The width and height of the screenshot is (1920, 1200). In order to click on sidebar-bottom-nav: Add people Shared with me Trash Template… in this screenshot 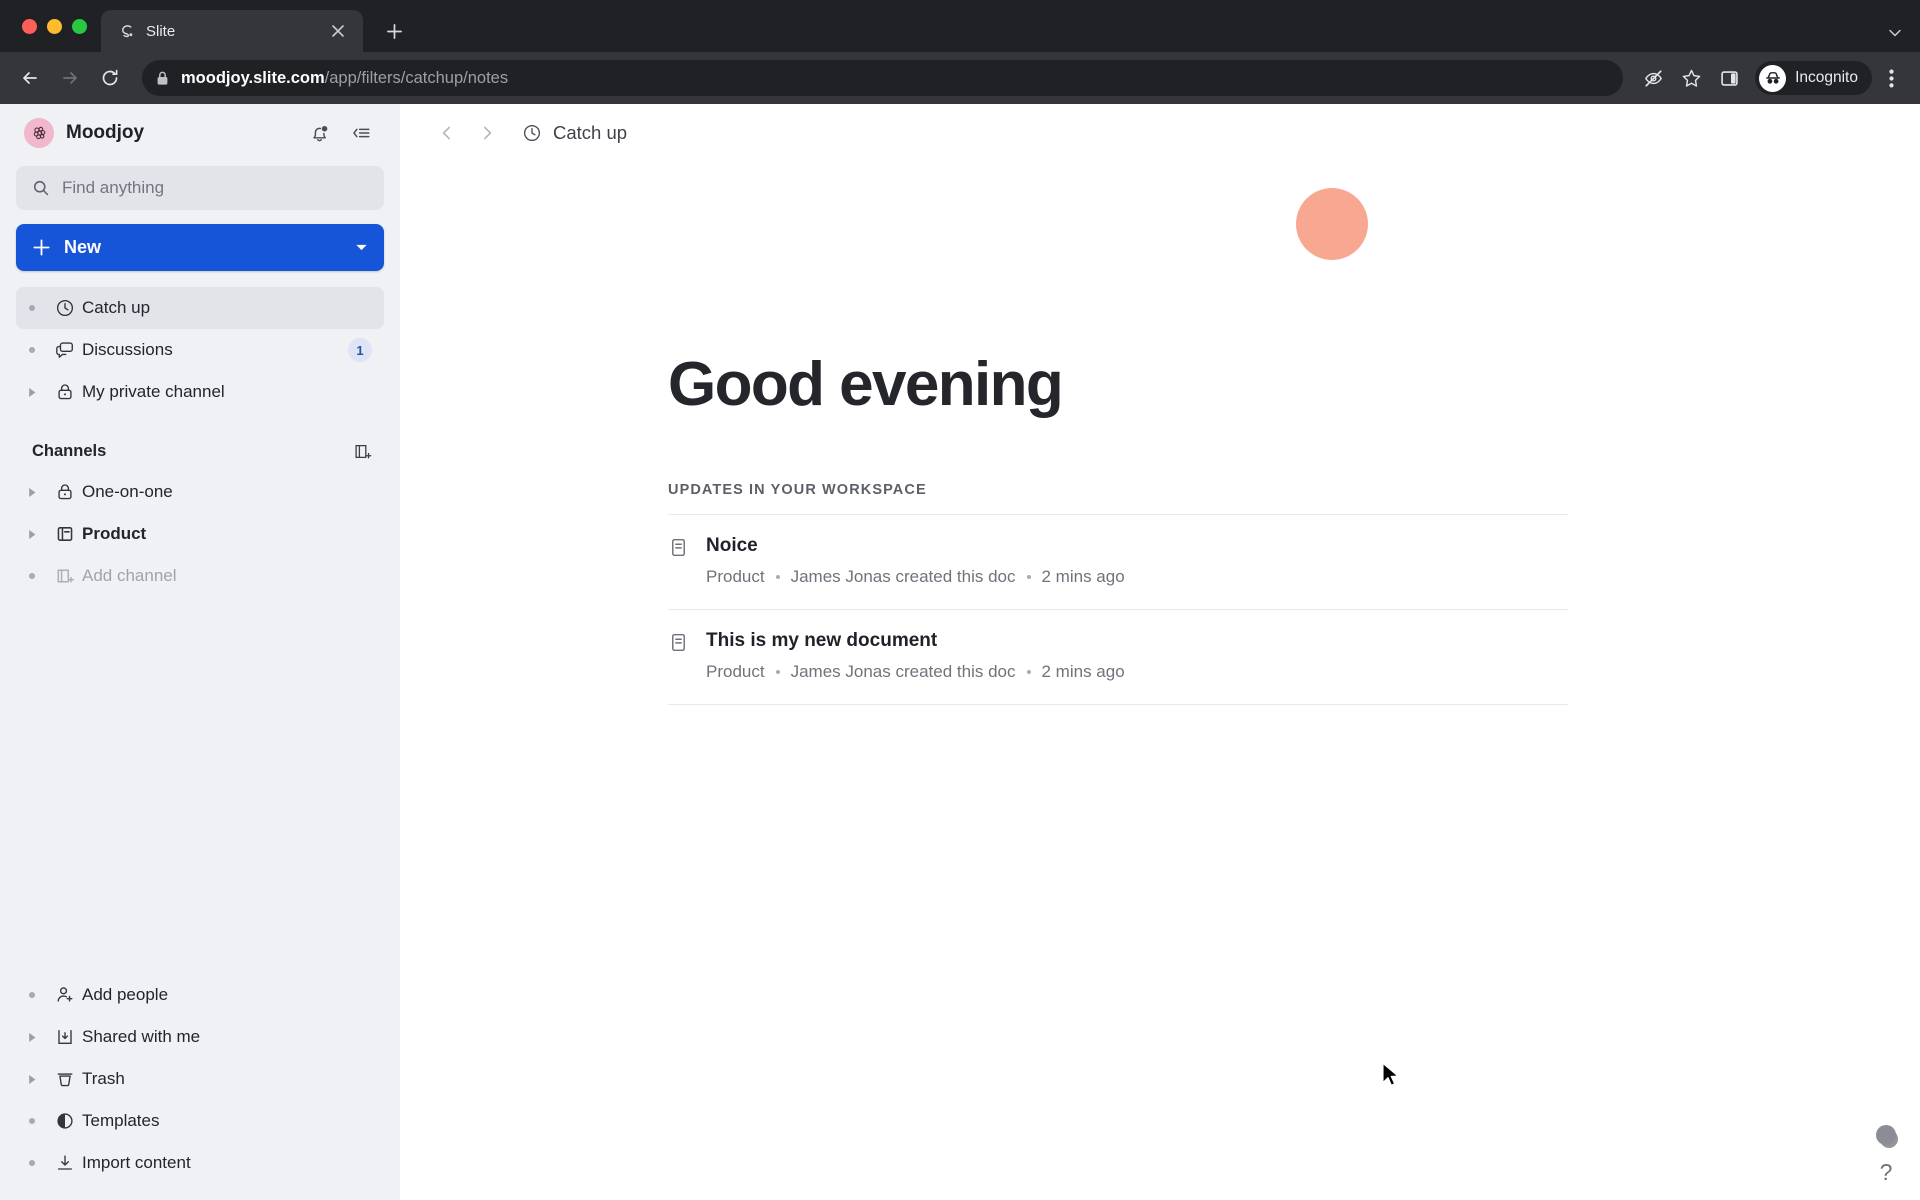, I will do `click(200, 1087)`.